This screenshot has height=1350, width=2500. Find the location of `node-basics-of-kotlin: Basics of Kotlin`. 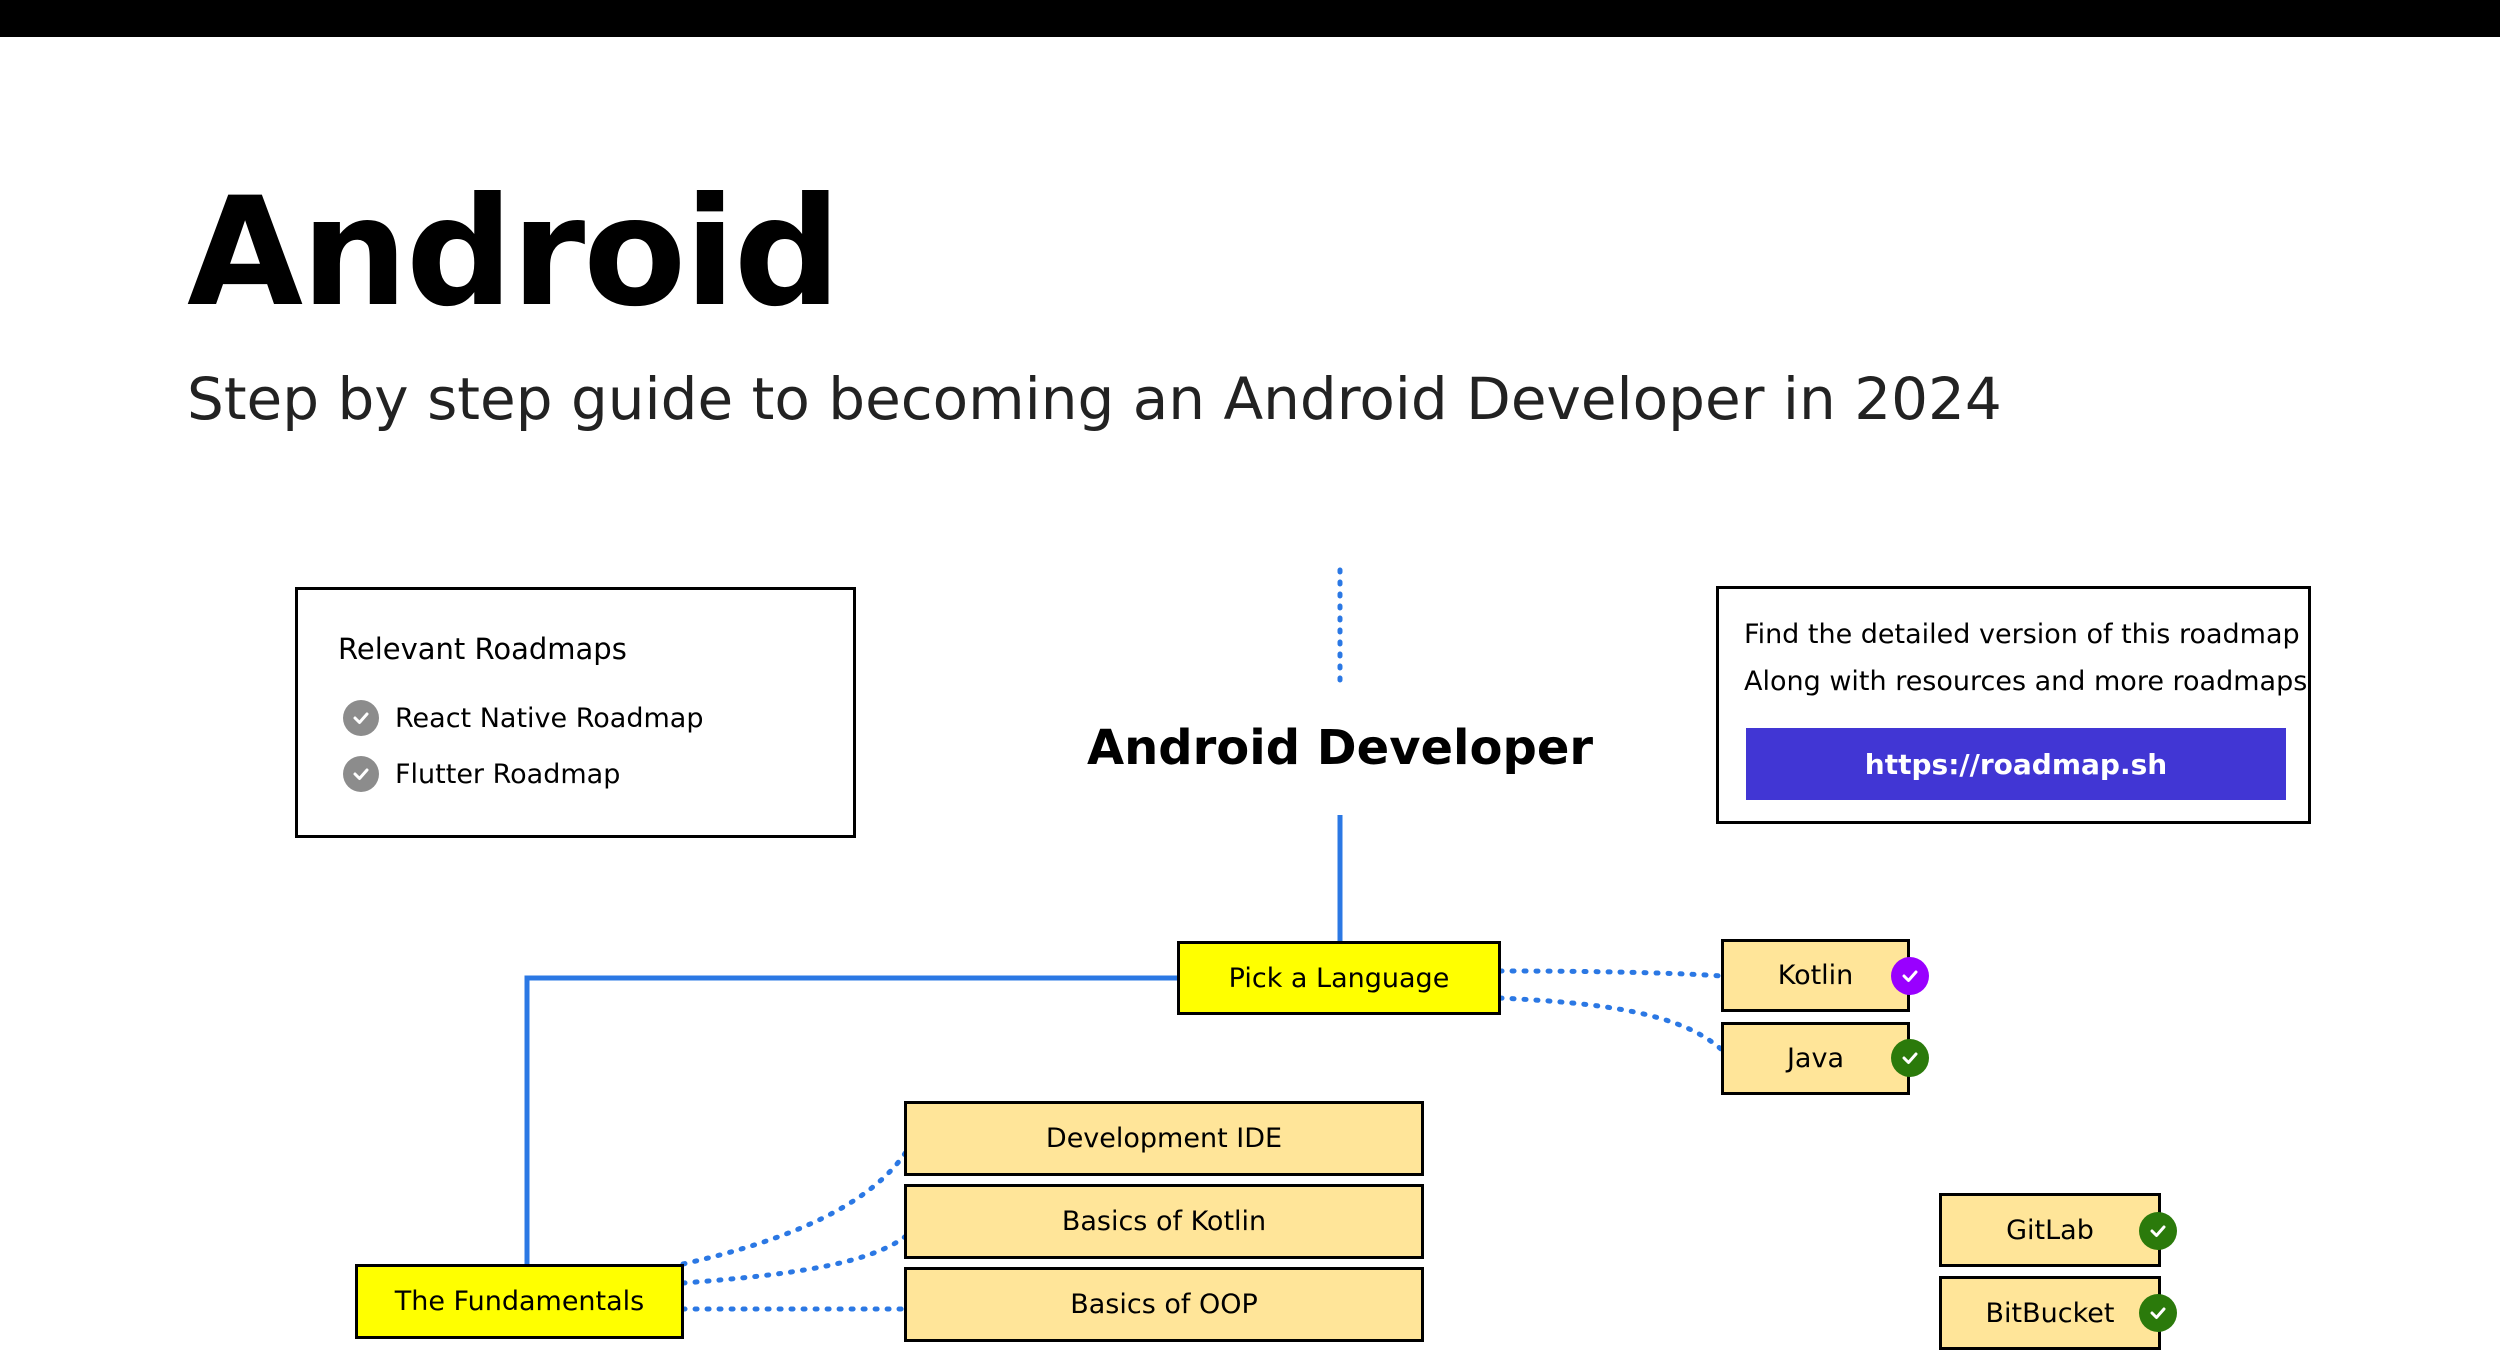

node-basics-of-kotlin: Basics of Kotlin is located at coordinates (1164, 1221).